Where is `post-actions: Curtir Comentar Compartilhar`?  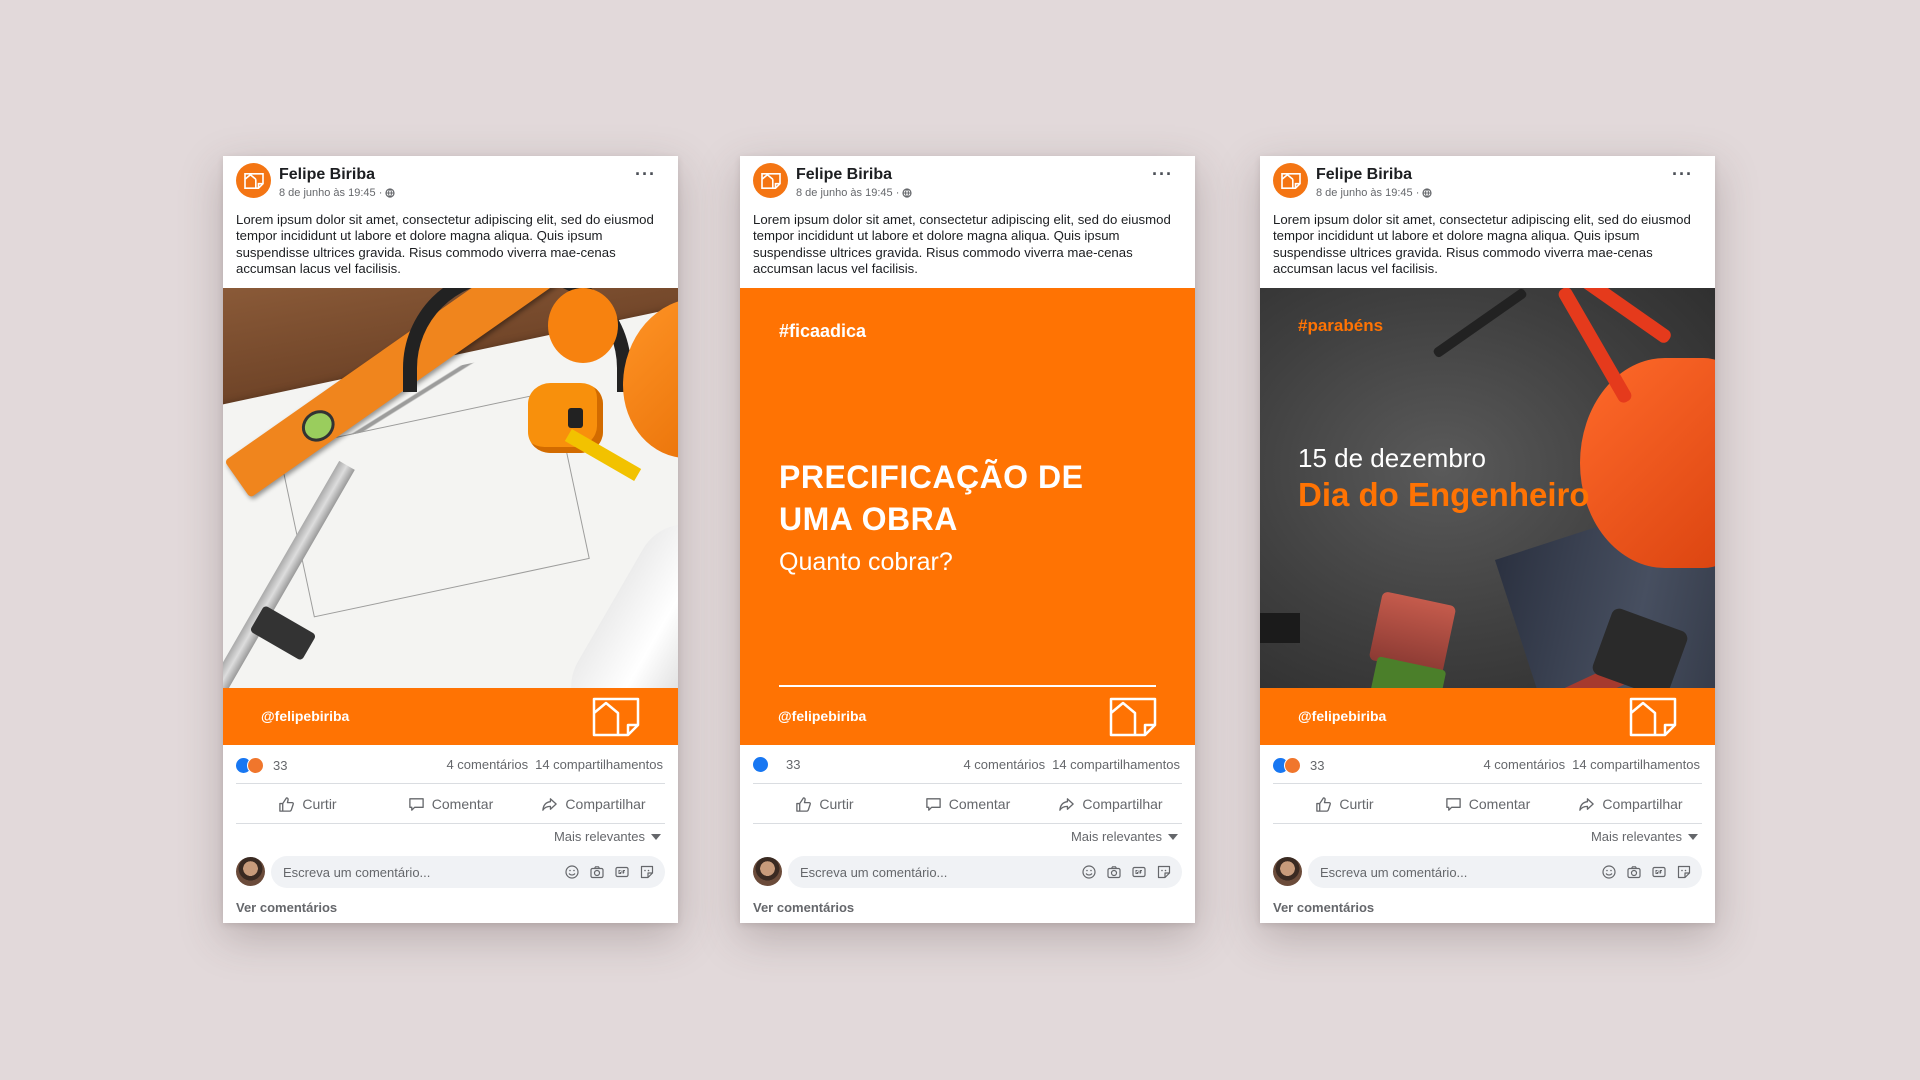
post-actions: Curtir Comentar Compartilhar is located at coordinates (450, 804).